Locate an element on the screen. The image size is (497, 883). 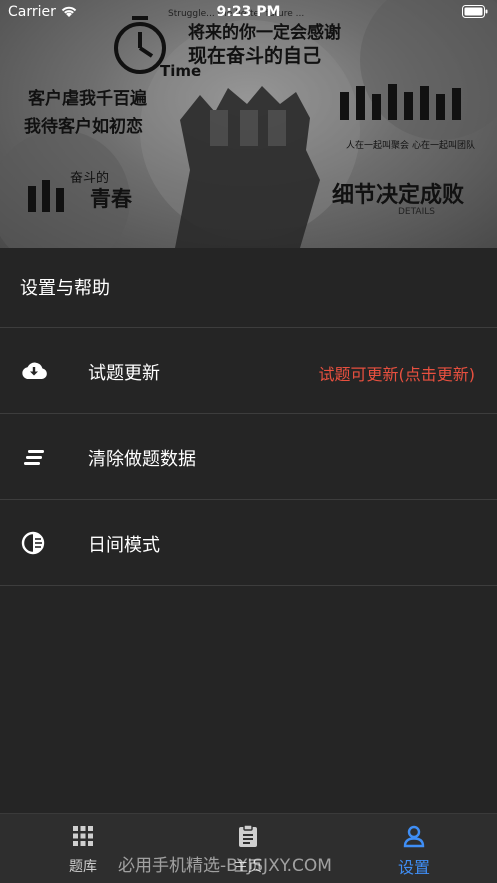
clear-data-row: 清除做题数据 is located at coordinates (248, 457).